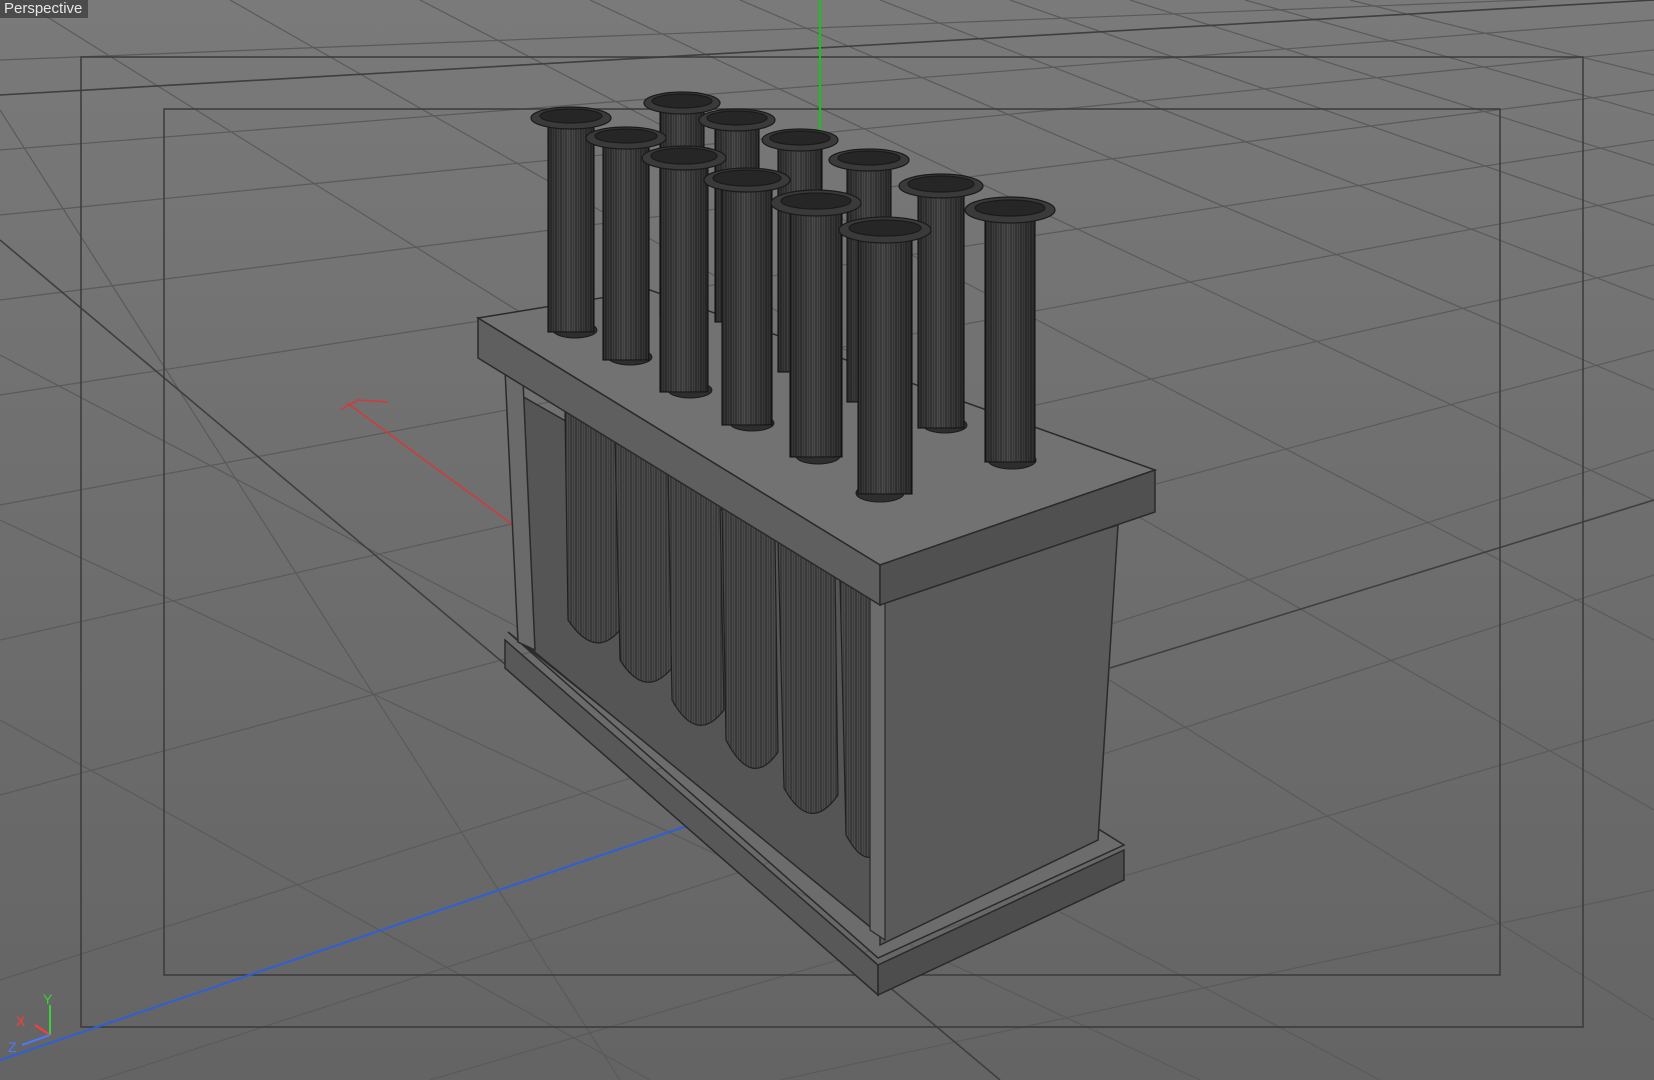  Describe the element at coordinates (364, 405) in the screenshot. I see `world-x-axis-tick` at that location.